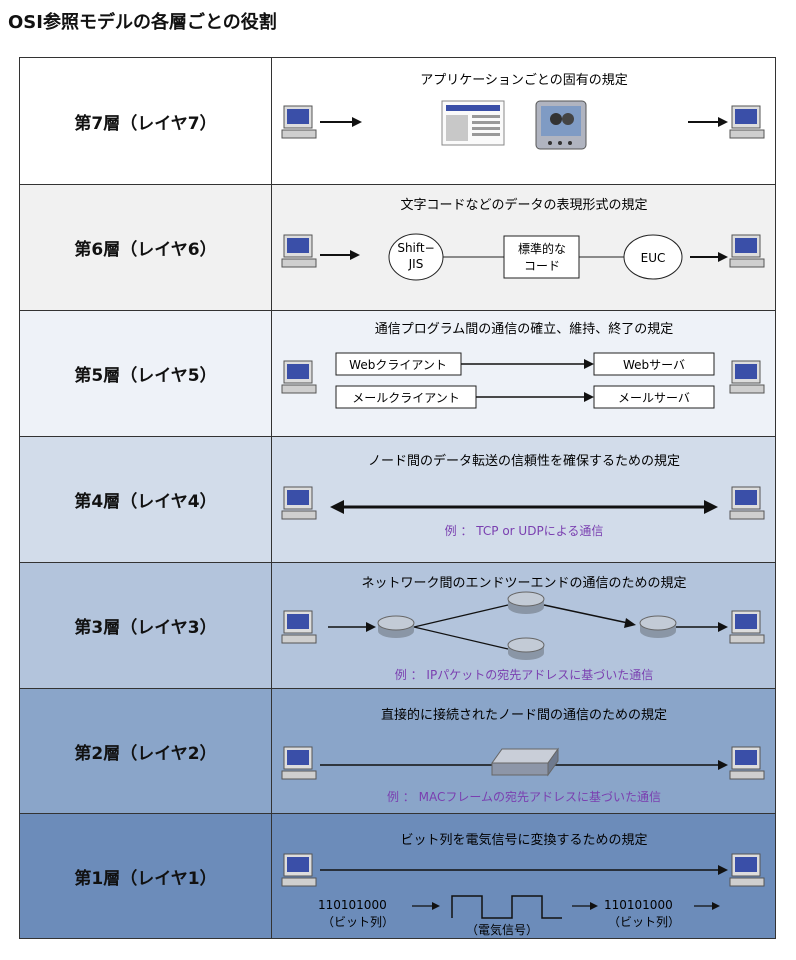 The height and width of the screenshot is (960, 796). Describe the element at coordinates (523, 205) in the screenshot. I see `layer-6-description: 文字コードなどのデータの表現形式の規定` at that location.